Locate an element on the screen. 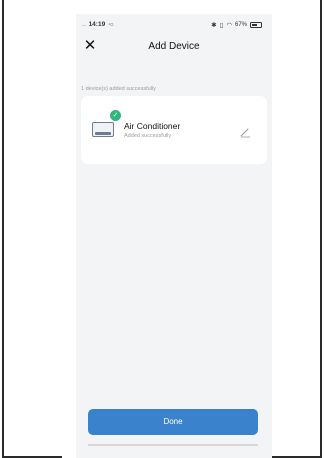 The image size is (324, 458). device-card: ✓ Air Conditioner Added successfully is located at coordinates (174, 130).